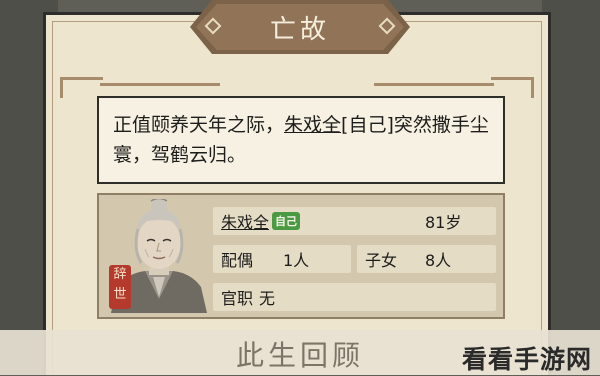 This screenshot has width=600, height=376. I want to click on deceased-seal: 辞世, so click(120, 287).